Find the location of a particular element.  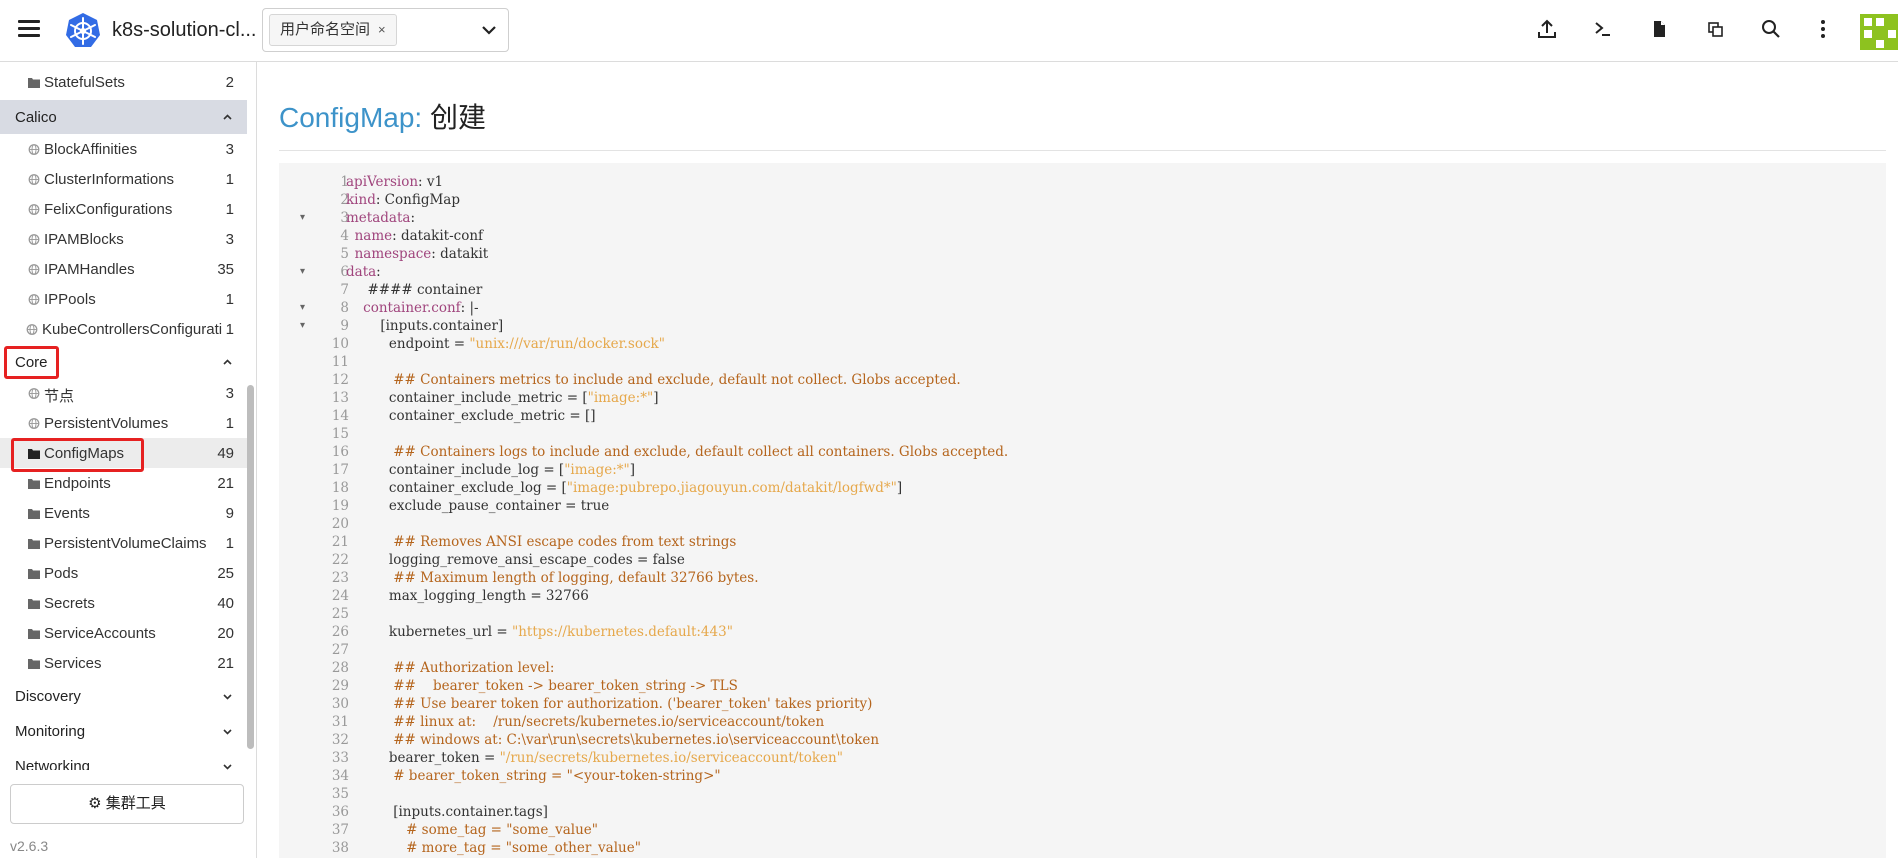

sidebar-item-secrets: Secrets 40 is located at coordinates (123, 603).